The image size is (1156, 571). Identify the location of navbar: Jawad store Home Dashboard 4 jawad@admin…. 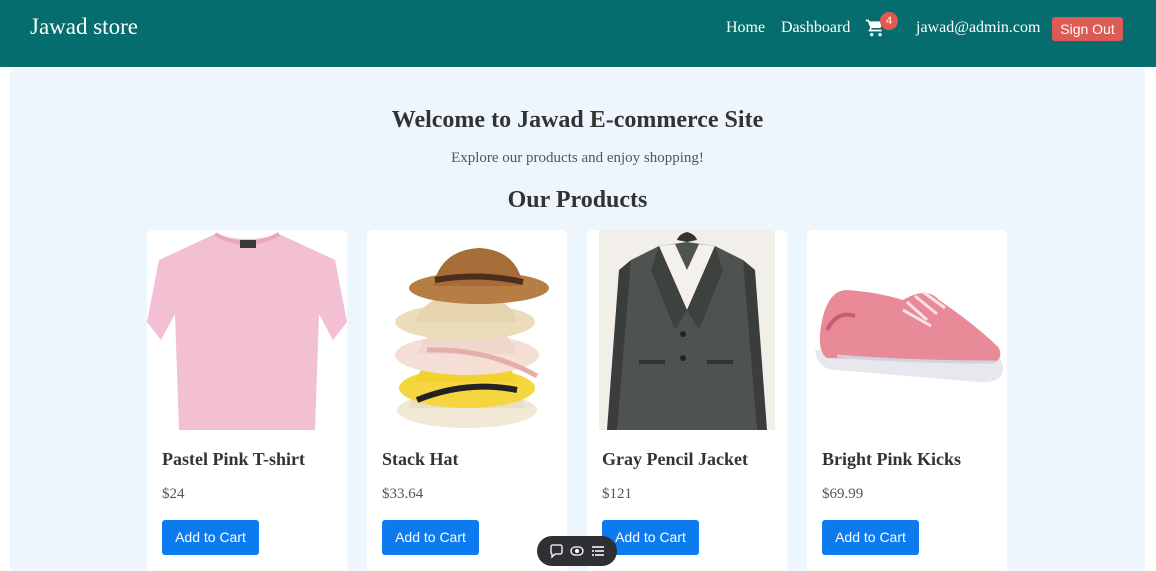
(578, 33).